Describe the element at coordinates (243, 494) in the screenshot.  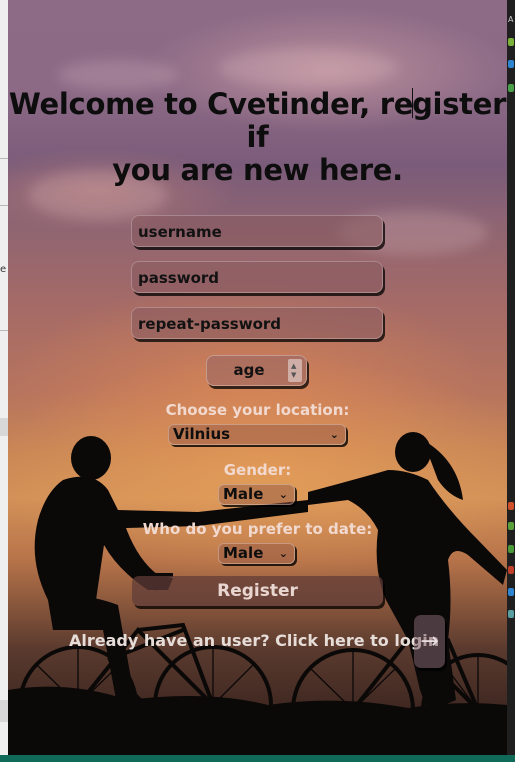
I see `gender-select-value: Male` at that location.